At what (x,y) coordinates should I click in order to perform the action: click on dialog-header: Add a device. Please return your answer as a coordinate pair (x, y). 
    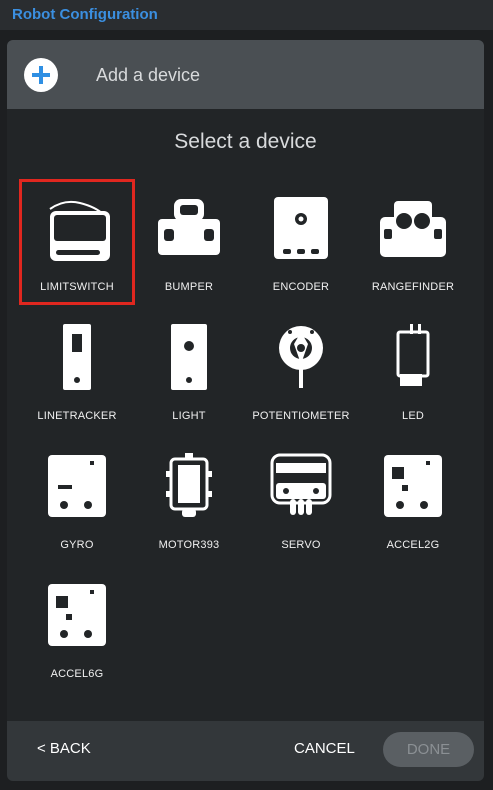
    Looking at the image, I should click on (245, 74).